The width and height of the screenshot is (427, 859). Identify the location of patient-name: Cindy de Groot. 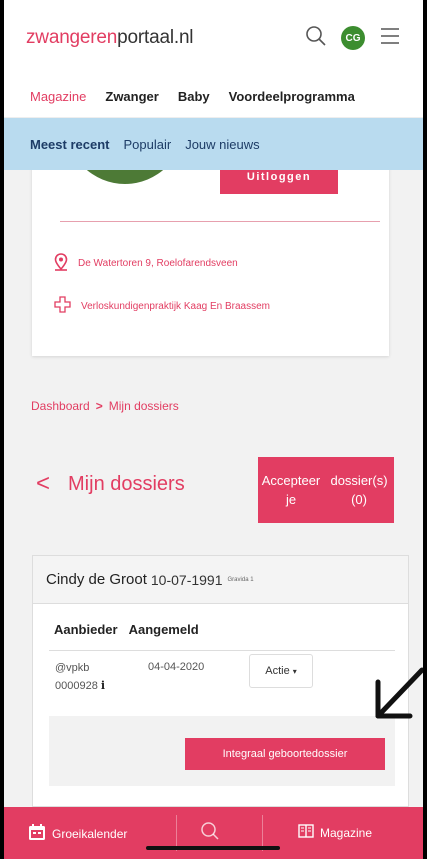
(96, 579).